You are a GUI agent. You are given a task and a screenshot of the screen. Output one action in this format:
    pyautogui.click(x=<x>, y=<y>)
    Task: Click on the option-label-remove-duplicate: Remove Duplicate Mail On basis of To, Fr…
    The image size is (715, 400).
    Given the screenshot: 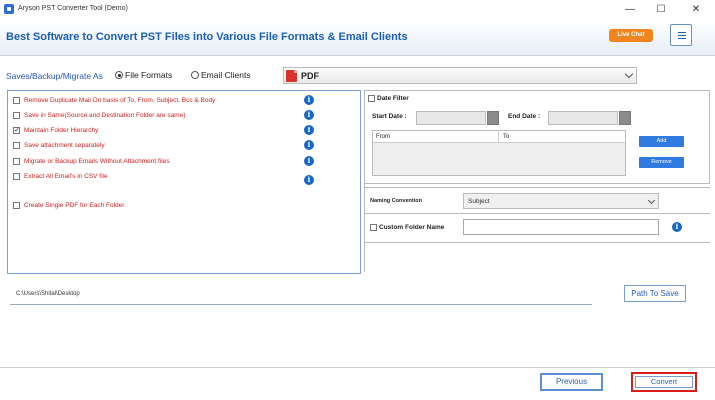 What is the action you would take?
    pyautogui.click(x=120, y=100)
    